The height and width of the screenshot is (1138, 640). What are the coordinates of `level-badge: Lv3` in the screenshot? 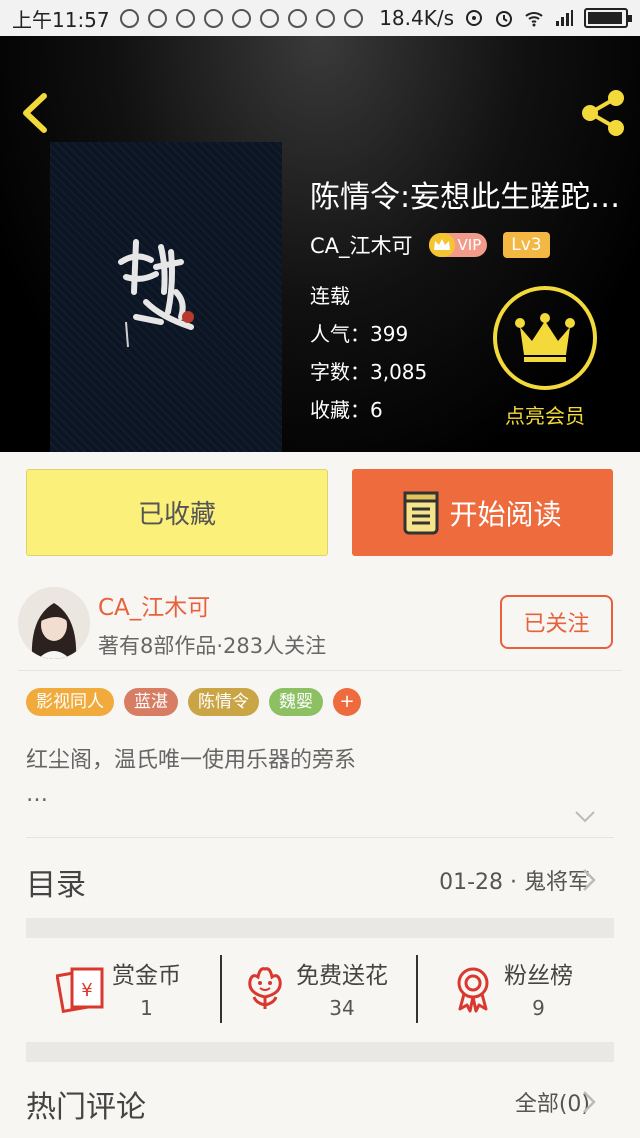 It's located at (526, 245).